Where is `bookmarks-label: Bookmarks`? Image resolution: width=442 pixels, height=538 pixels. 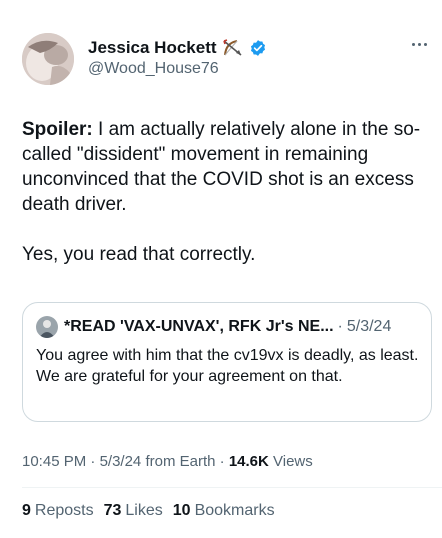 bookmarks-label: Bookmarks is located at coordinates (234, 510).